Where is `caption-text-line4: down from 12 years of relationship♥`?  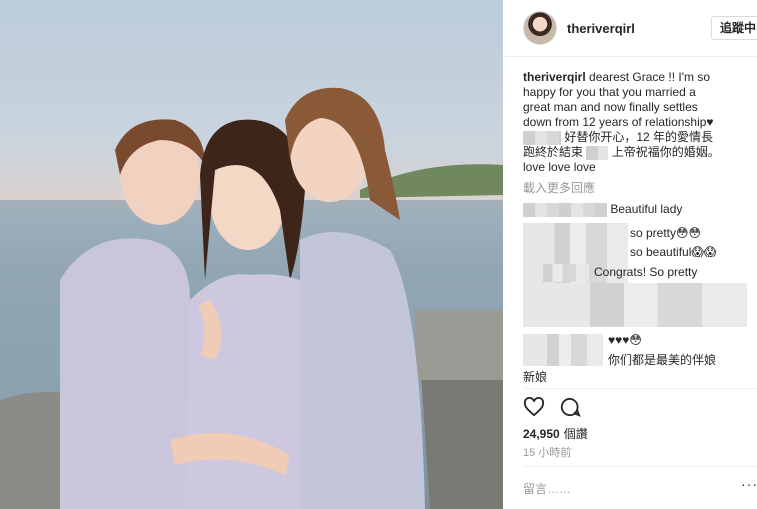
caption-text-line4: down from 12 years of relationship♥ is located at coordinates (618, 122).